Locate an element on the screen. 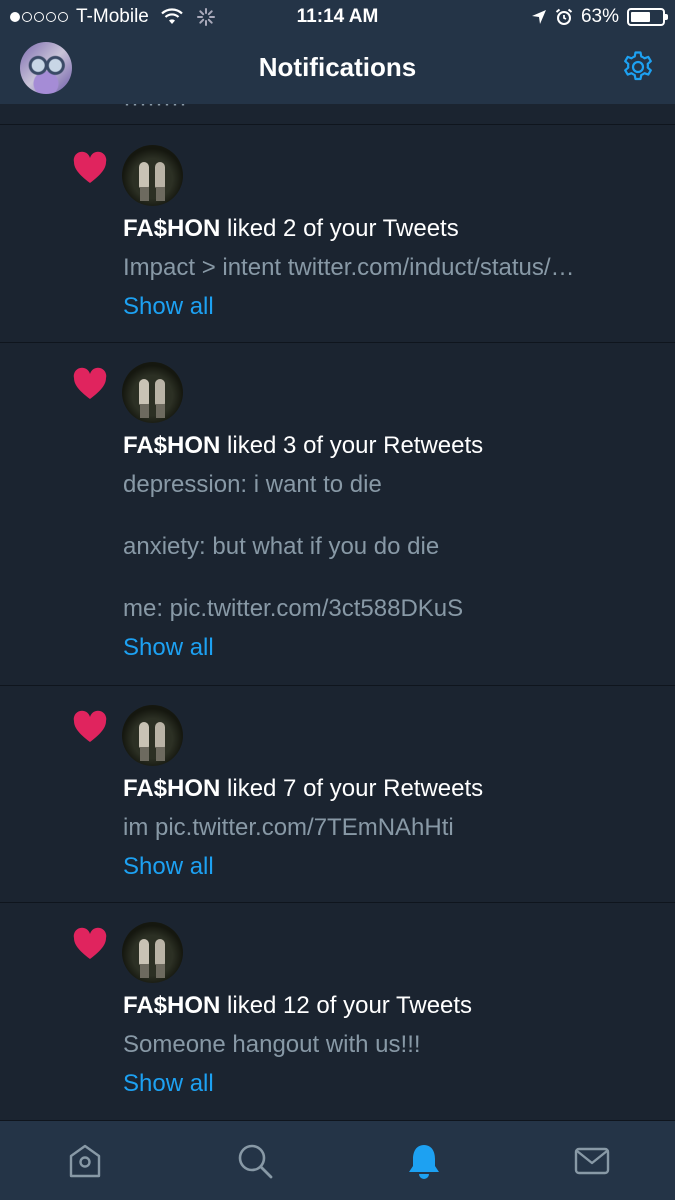 This screenshot has height=1200, width=675. tweet-text: im pic.twitter.com/7TEmNAhHti is located at coordinates (288, 827).